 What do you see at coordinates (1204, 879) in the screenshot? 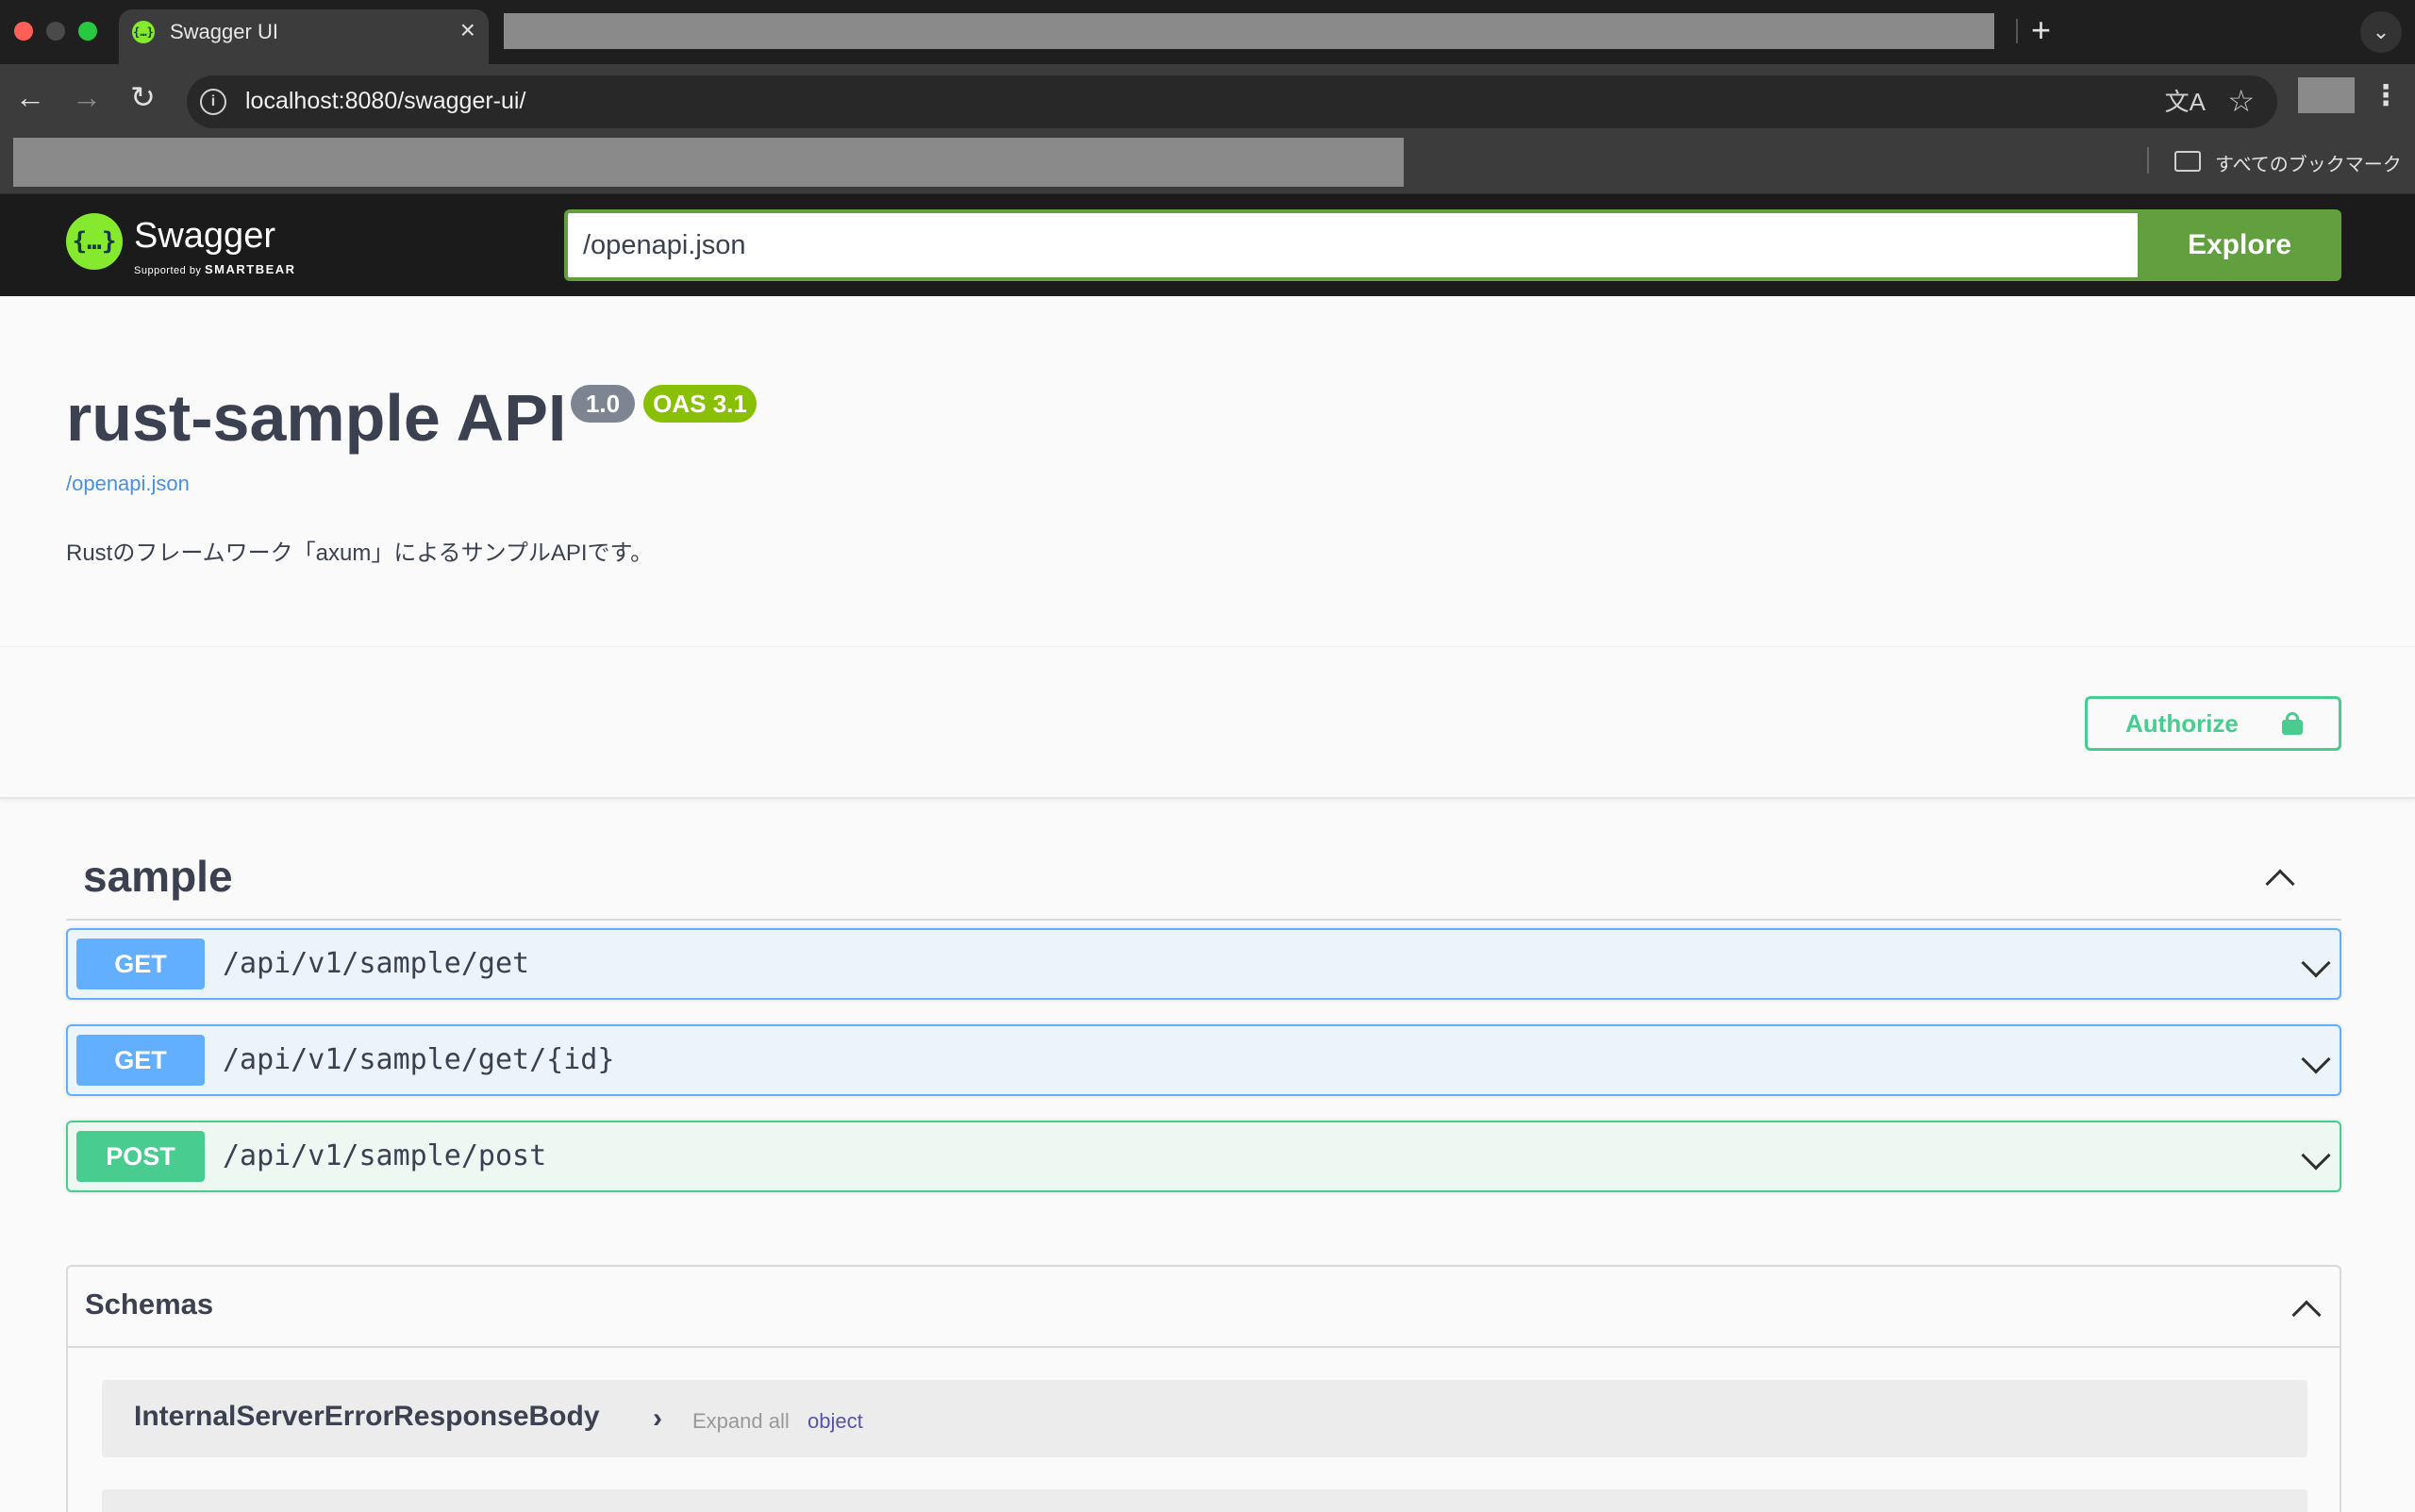
I see `tag-header-sample: sample` at bounding box center [1204, 879].